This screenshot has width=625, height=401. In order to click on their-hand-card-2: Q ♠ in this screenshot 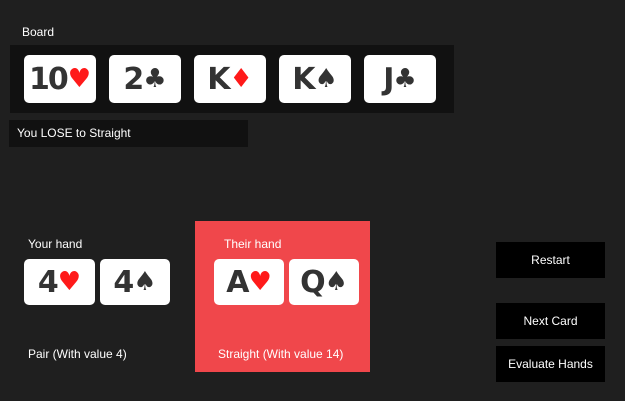, I will do `click(324, 282)`.